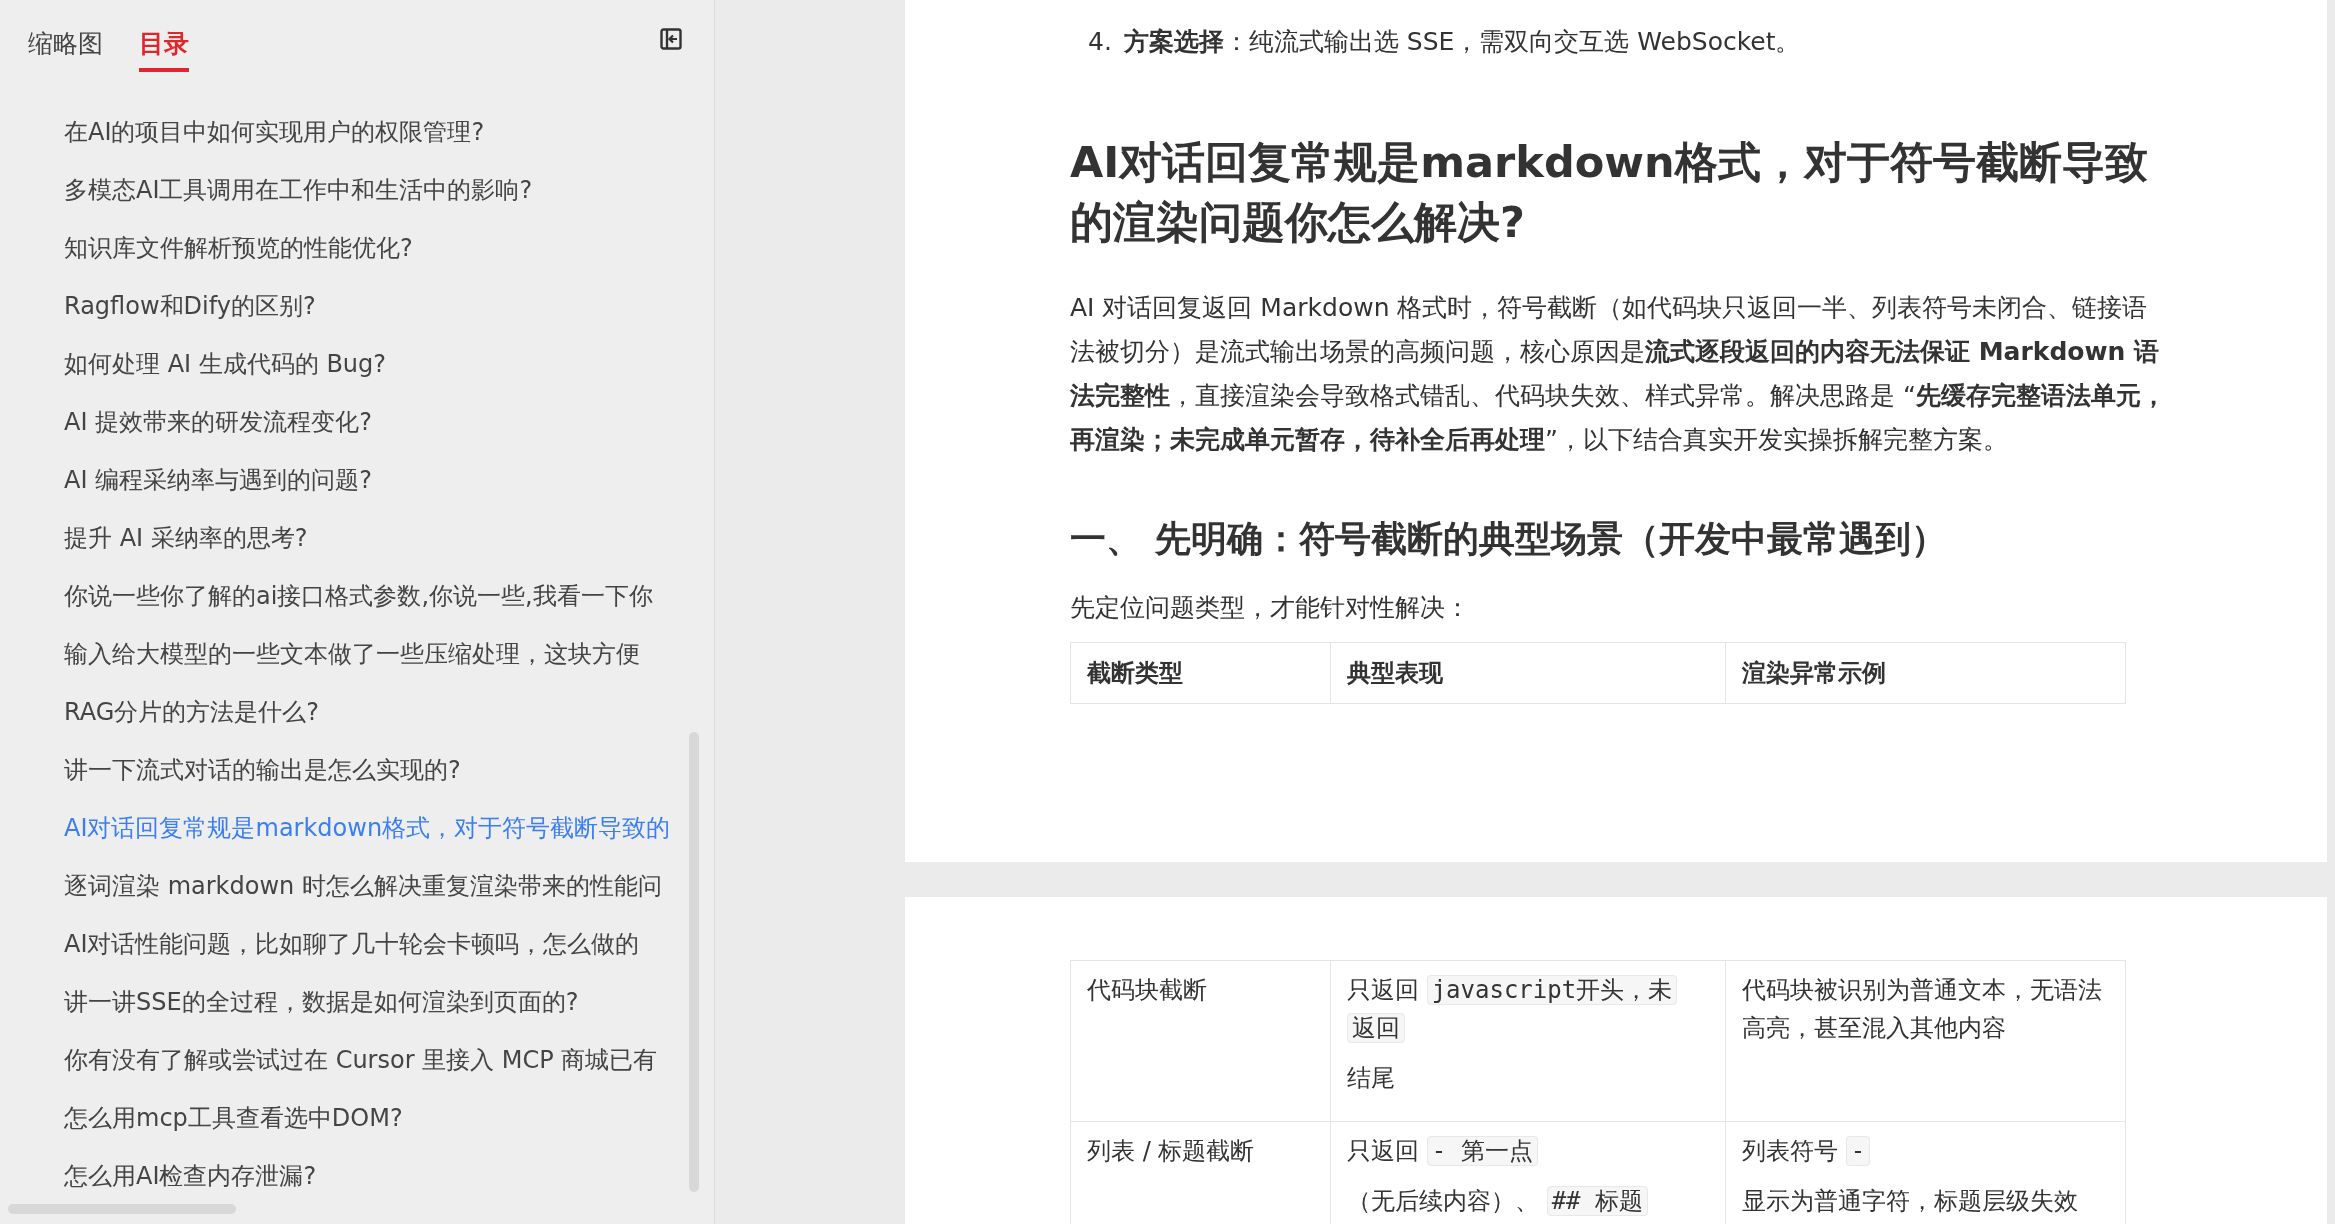 This screenshot has width=2335, height=1224. I want to click on cell-text: 代码块截断, so click(1147, 990).